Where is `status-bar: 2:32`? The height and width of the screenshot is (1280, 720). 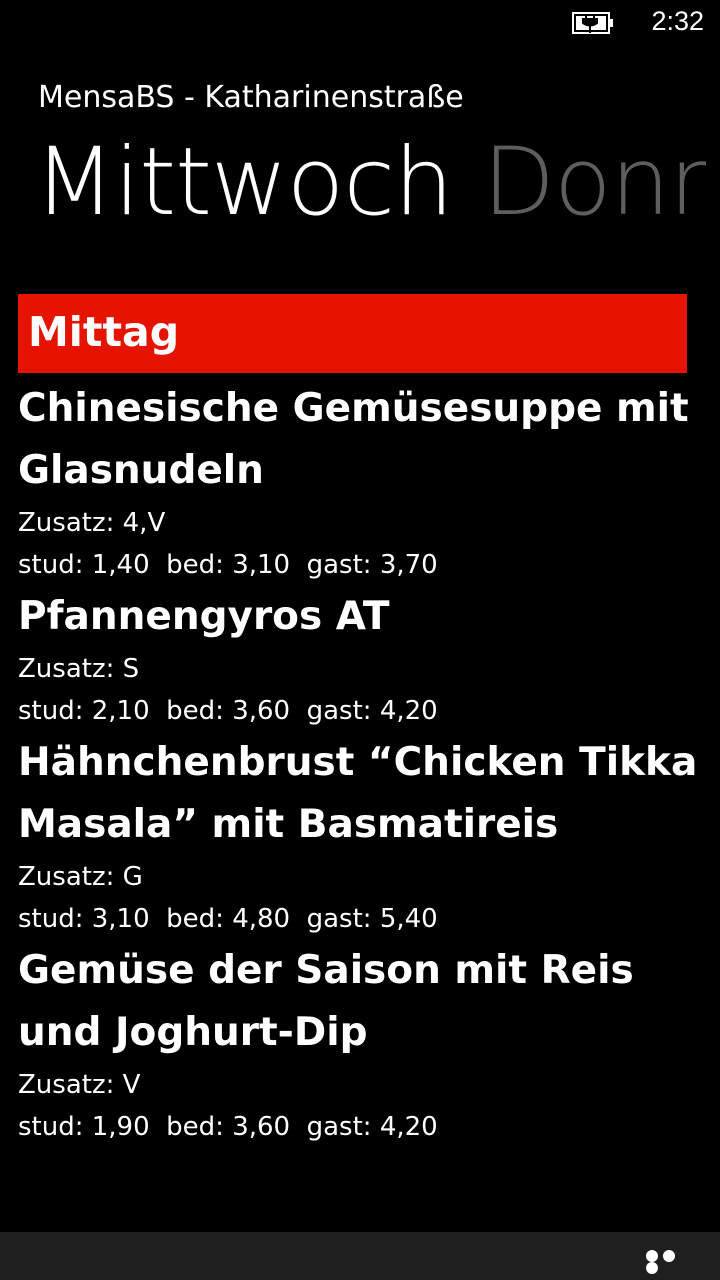
status-bar: 2:32 is located at coordinates (360, 24).